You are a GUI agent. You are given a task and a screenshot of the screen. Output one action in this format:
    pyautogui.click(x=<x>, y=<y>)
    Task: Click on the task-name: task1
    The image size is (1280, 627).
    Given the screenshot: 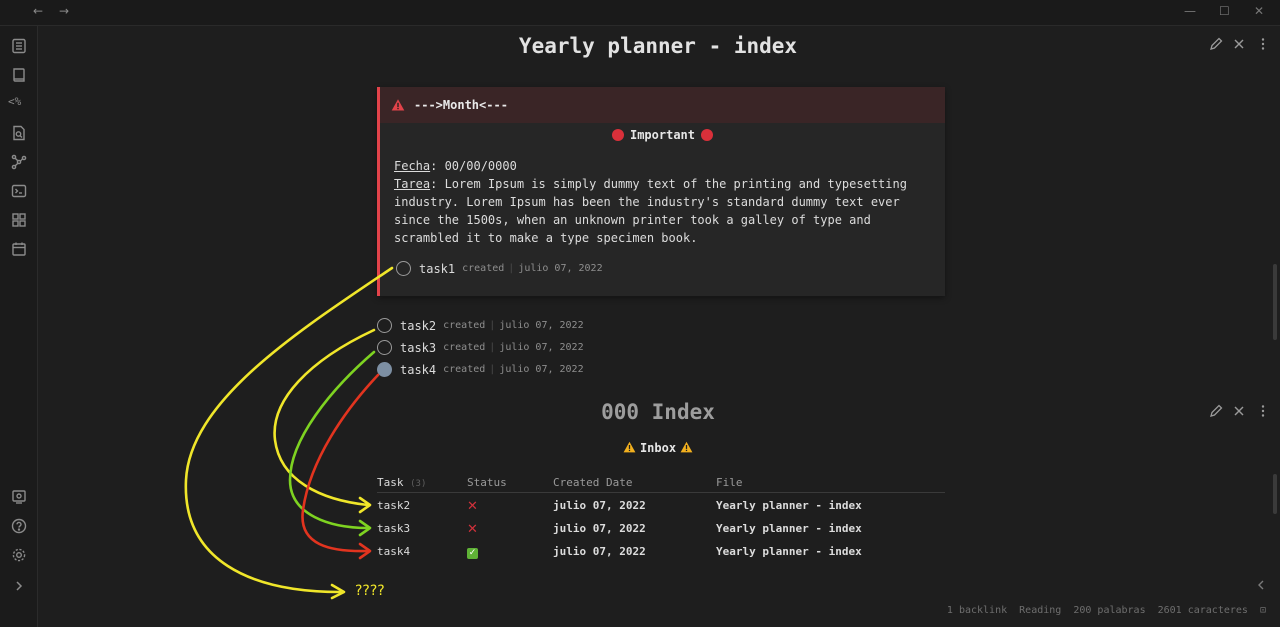 What is the action you would take?
    pyautogui.click(x=437, y=268)
    